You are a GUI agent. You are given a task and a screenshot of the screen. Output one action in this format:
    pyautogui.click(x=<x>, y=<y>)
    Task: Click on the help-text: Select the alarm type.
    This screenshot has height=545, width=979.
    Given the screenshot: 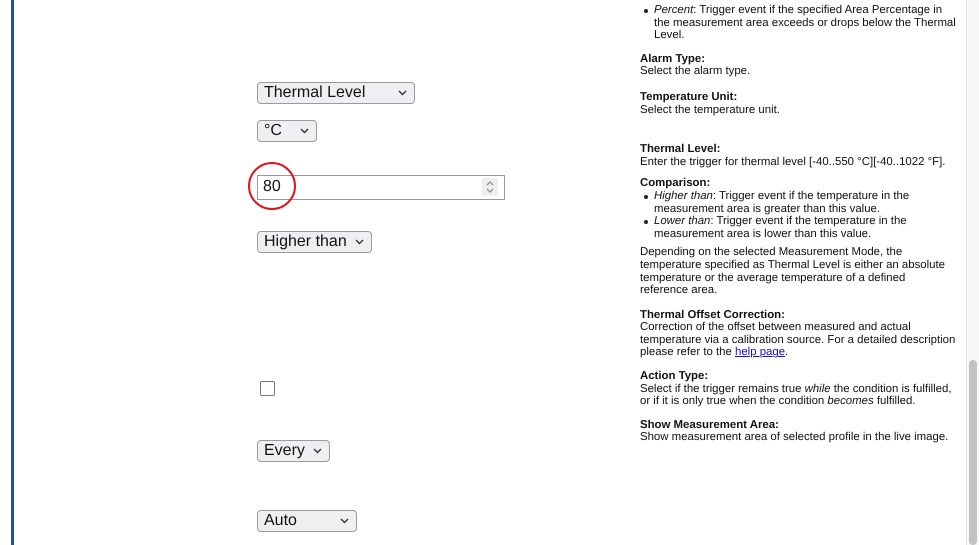 What is the action you would take?
    pyautogui.click(x=696, y=71)
    